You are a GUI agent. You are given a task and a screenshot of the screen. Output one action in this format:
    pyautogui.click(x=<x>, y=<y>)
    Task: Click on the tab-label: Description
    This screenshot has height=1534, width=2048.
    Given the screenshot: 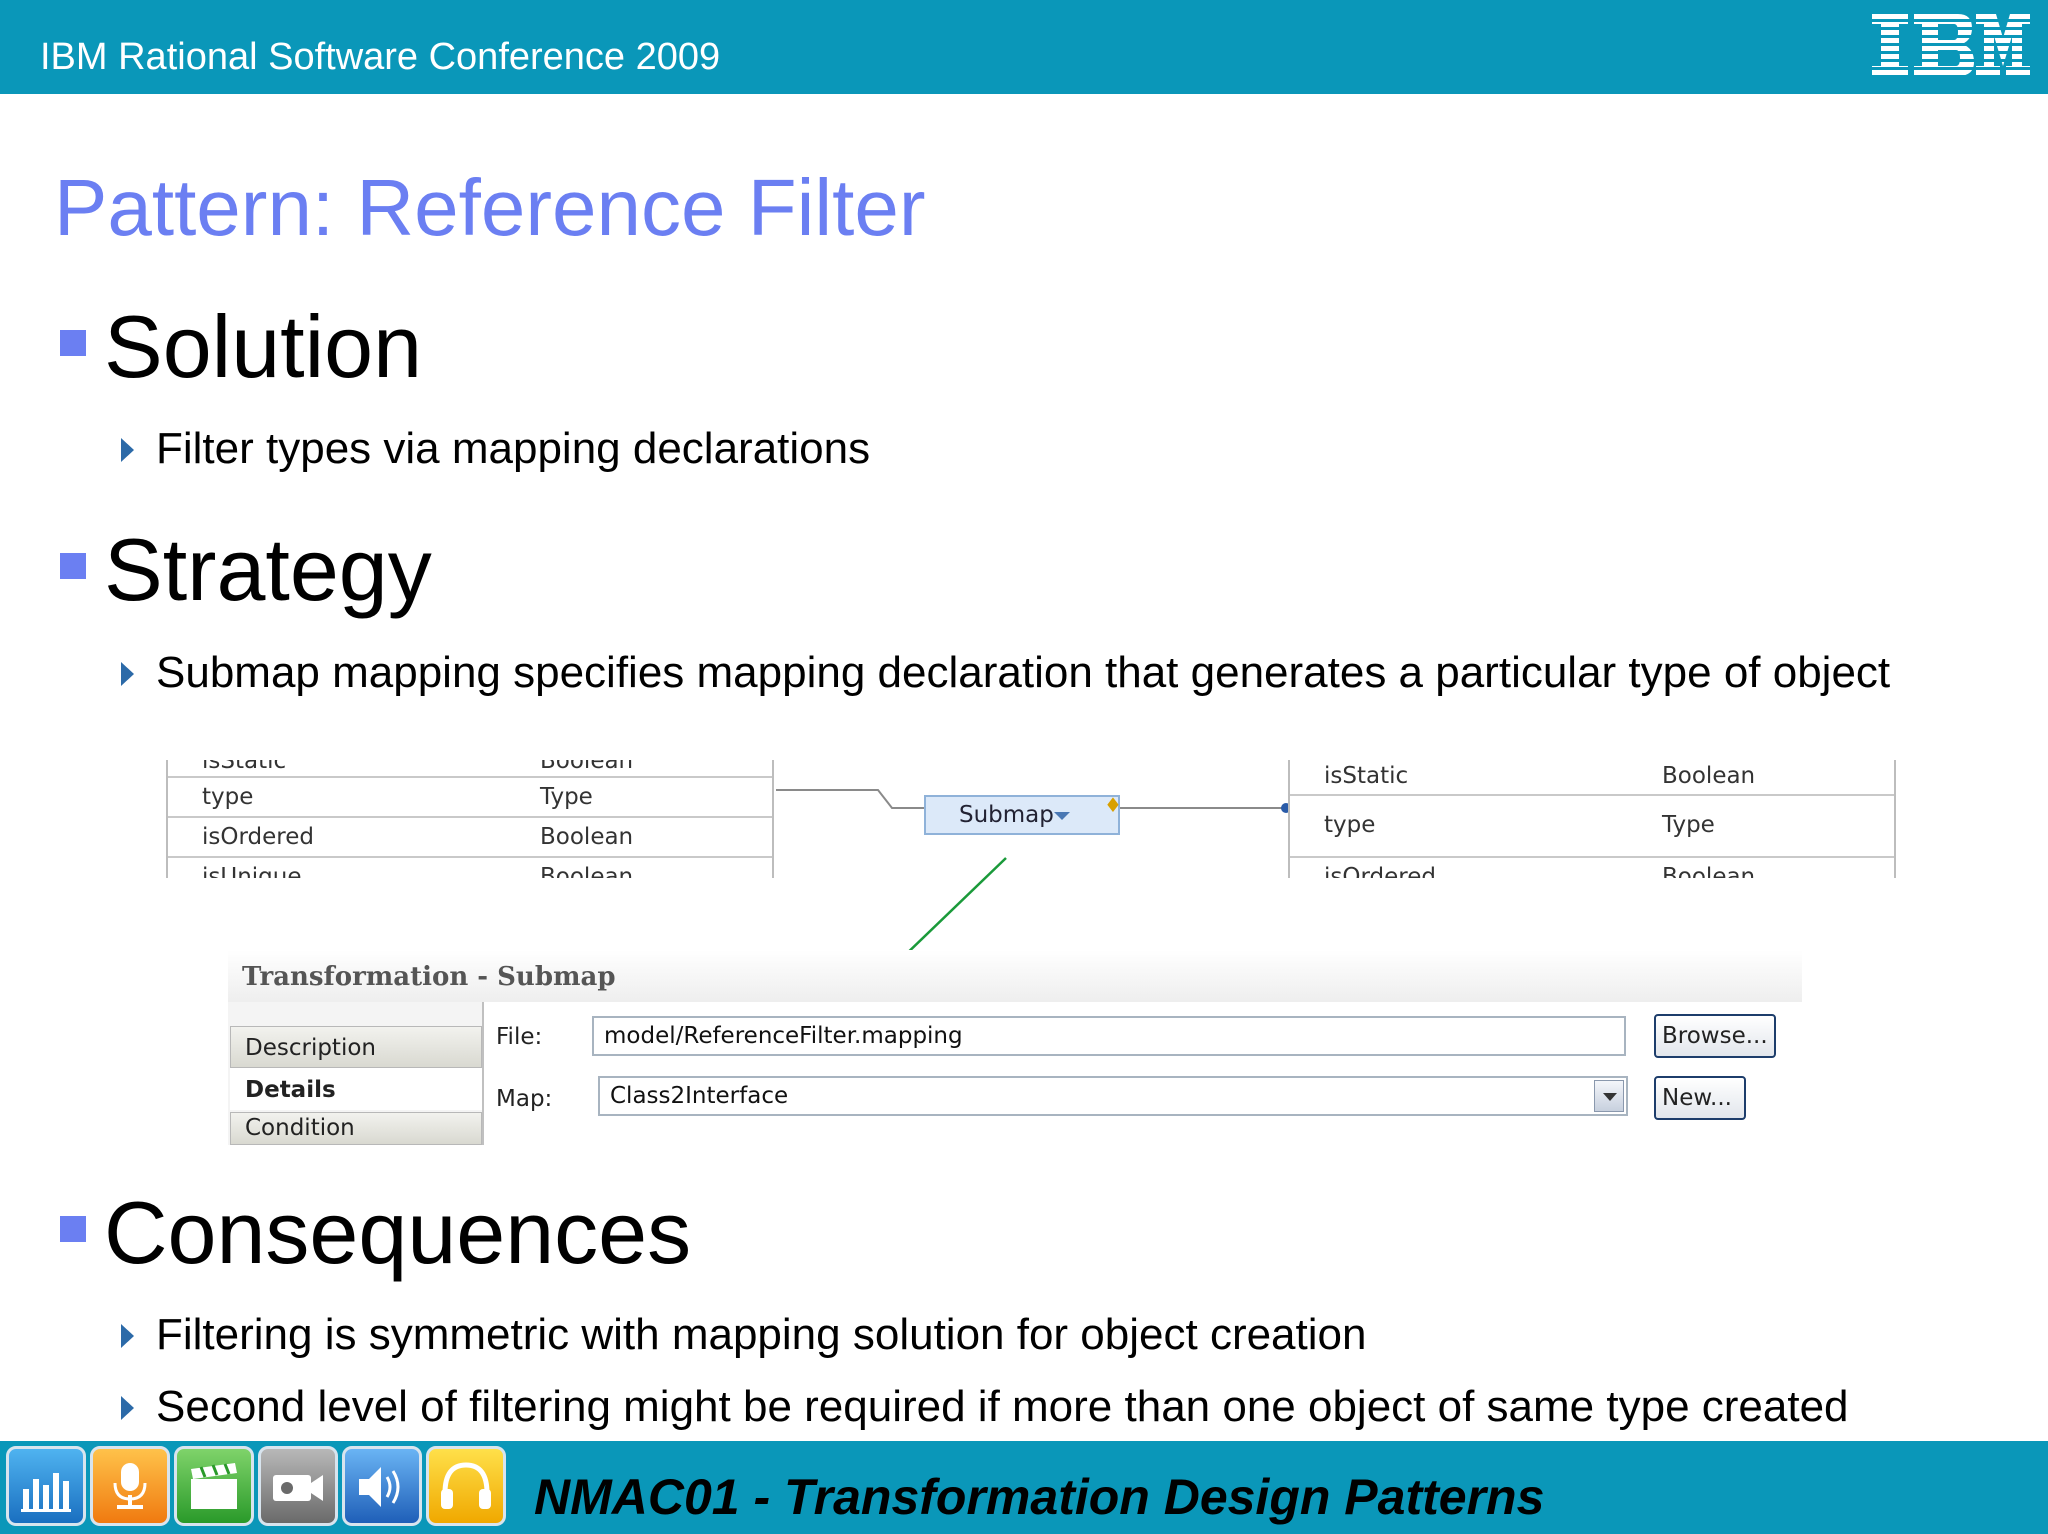 What is the action you would take?
    pyautogui.click(x=310, y=1048)
    